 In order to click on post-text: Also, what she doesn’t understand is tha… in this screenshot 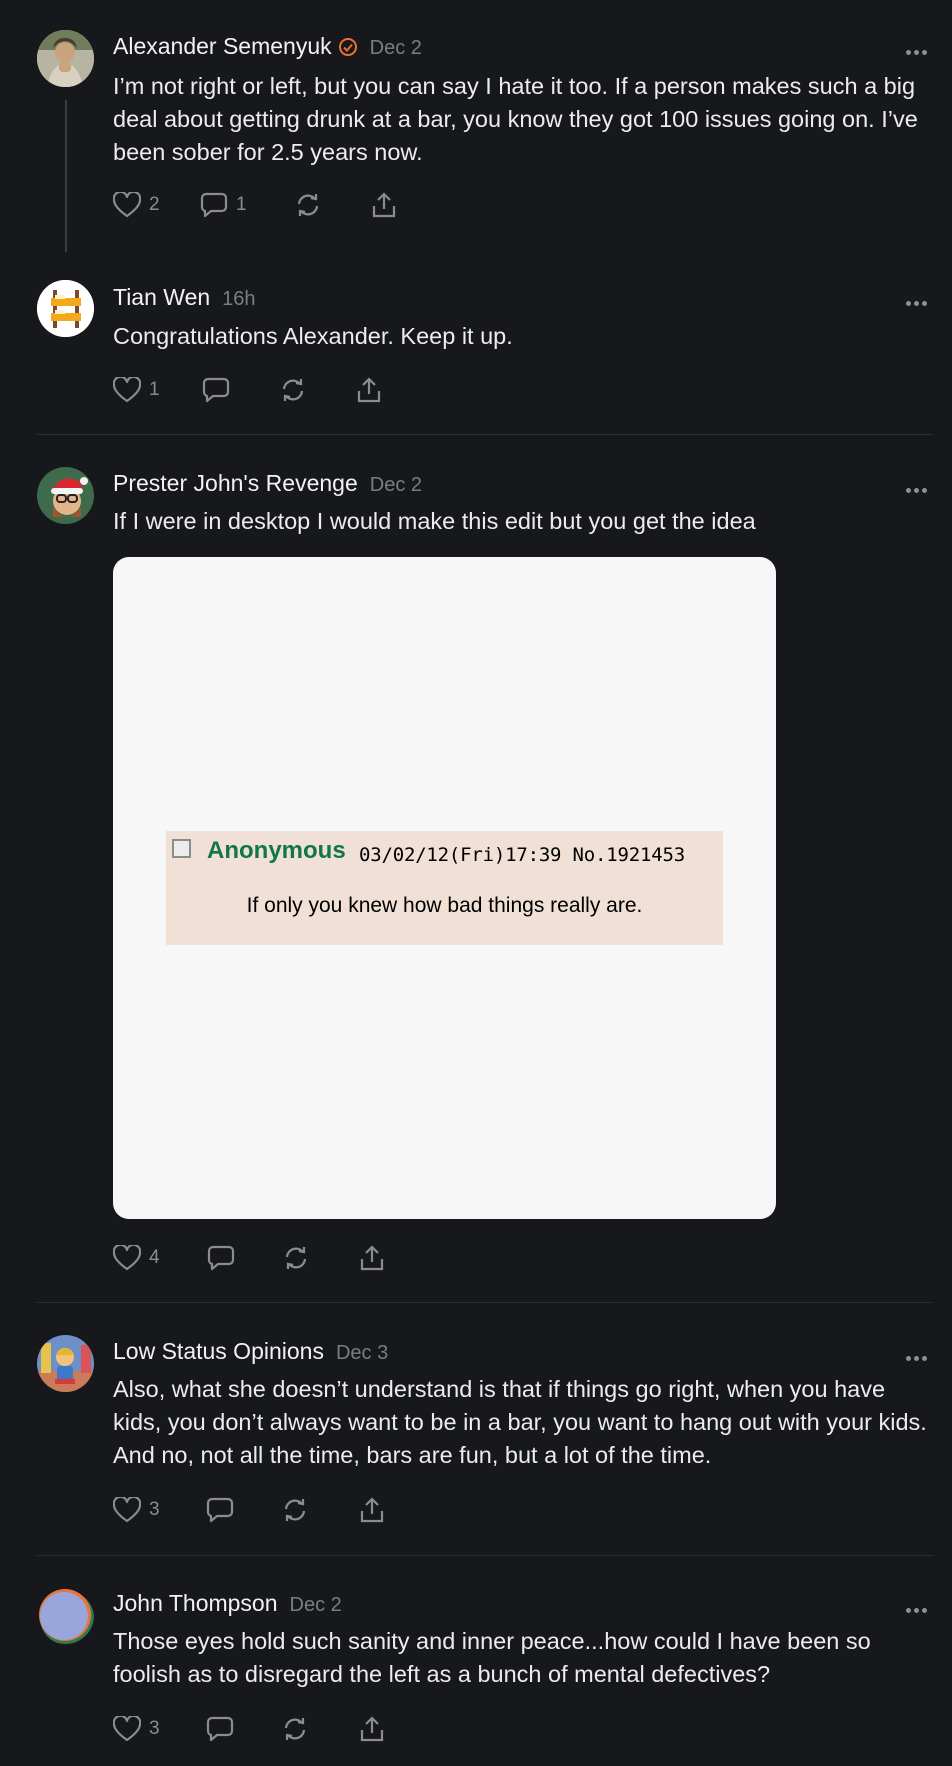, I will do `click(520, 1422)`.